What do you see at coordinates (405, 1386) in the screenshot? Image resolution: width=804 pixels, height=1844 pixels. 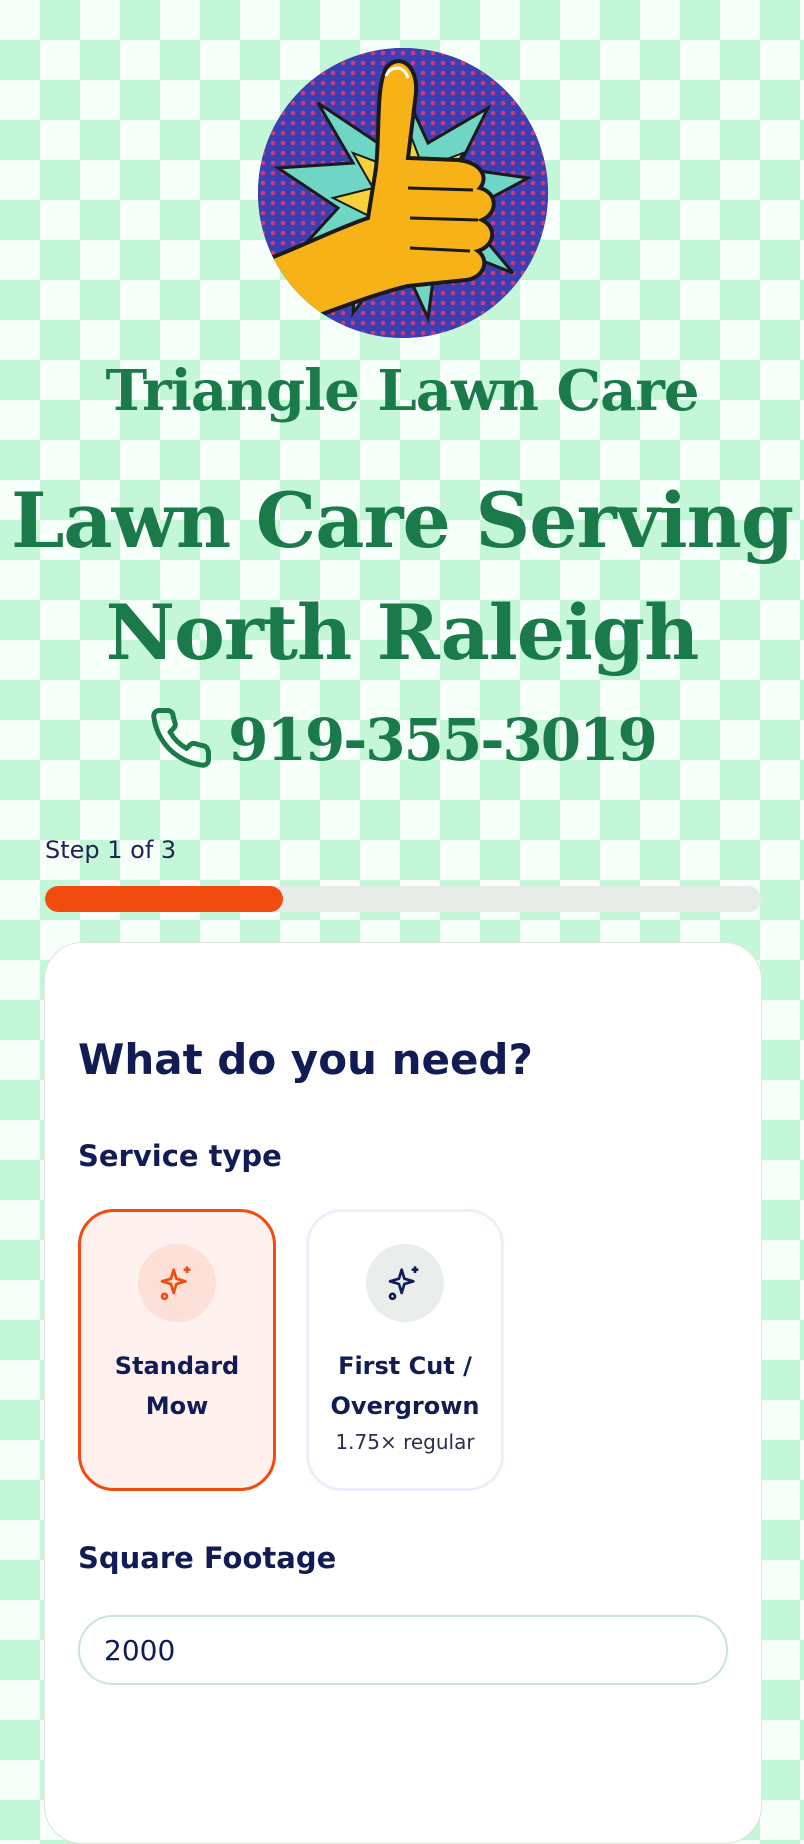 I see `option-label: First Cut / Overgrown` at bounding box center [405, 1386].